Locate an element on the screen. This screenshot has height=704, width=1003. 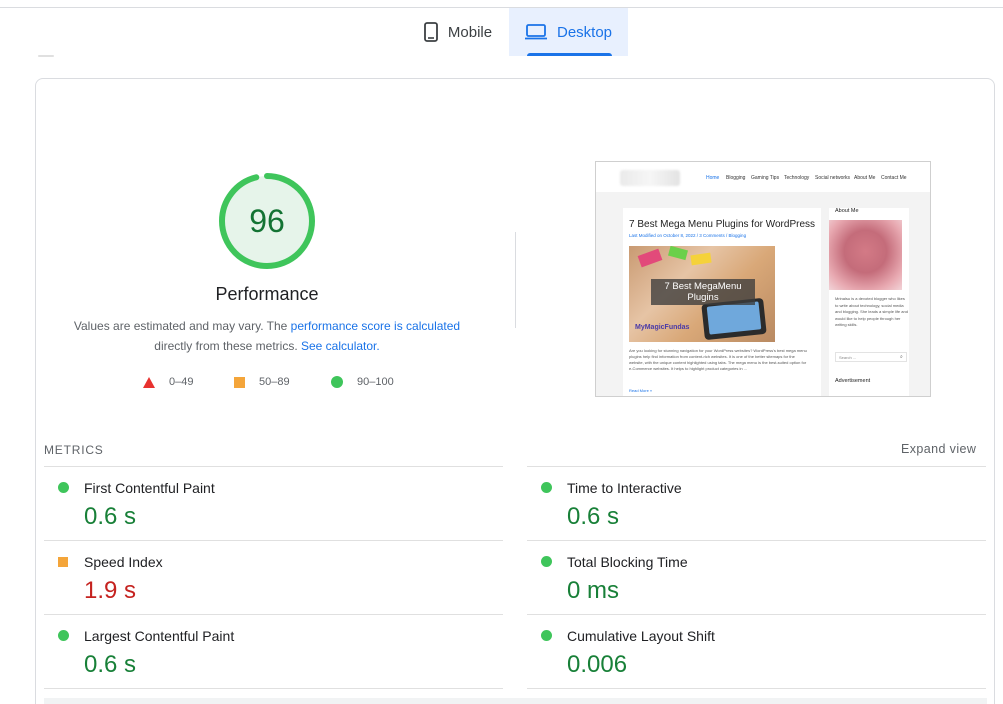
circle-icon is located at coordinates (337, 382).